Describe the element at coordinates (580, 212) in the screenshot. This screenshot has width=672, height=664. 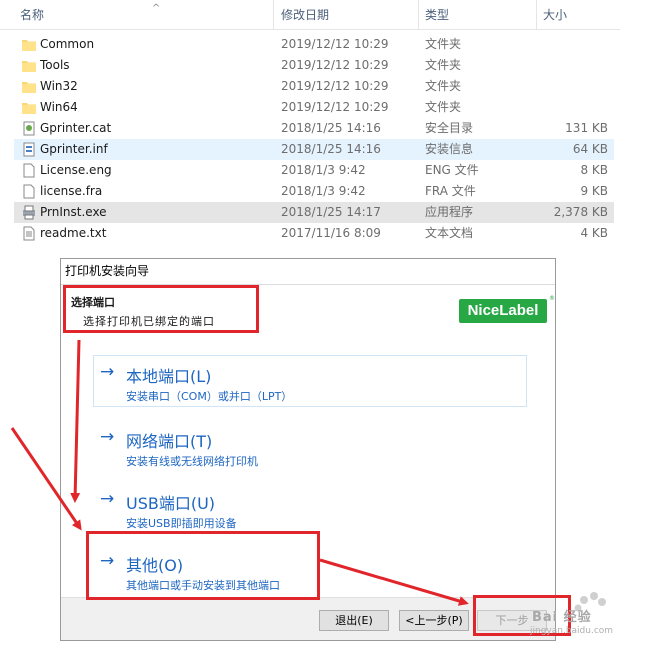
I see `file-size: 2,378 KB` at that location.